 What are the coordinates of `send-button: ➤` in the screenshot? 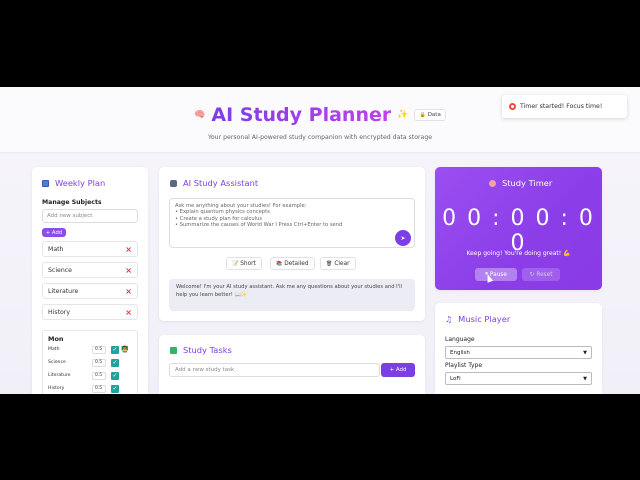 It's located at (403, 238).